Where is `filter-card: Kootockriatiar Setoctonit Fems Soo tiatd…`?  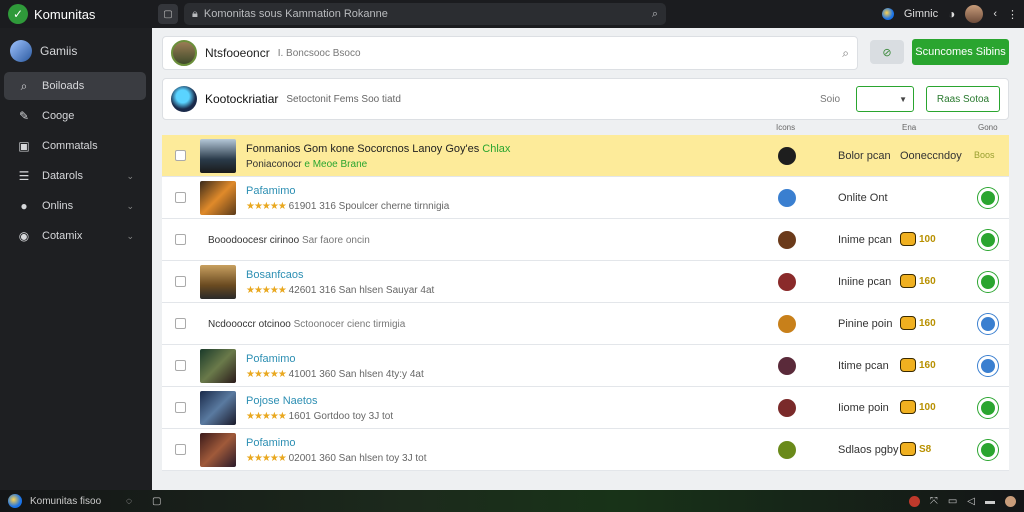 filter-card: Kootockriatiar Setoctonit Fems Soo tiatd… is located at coordinates (585, 99).